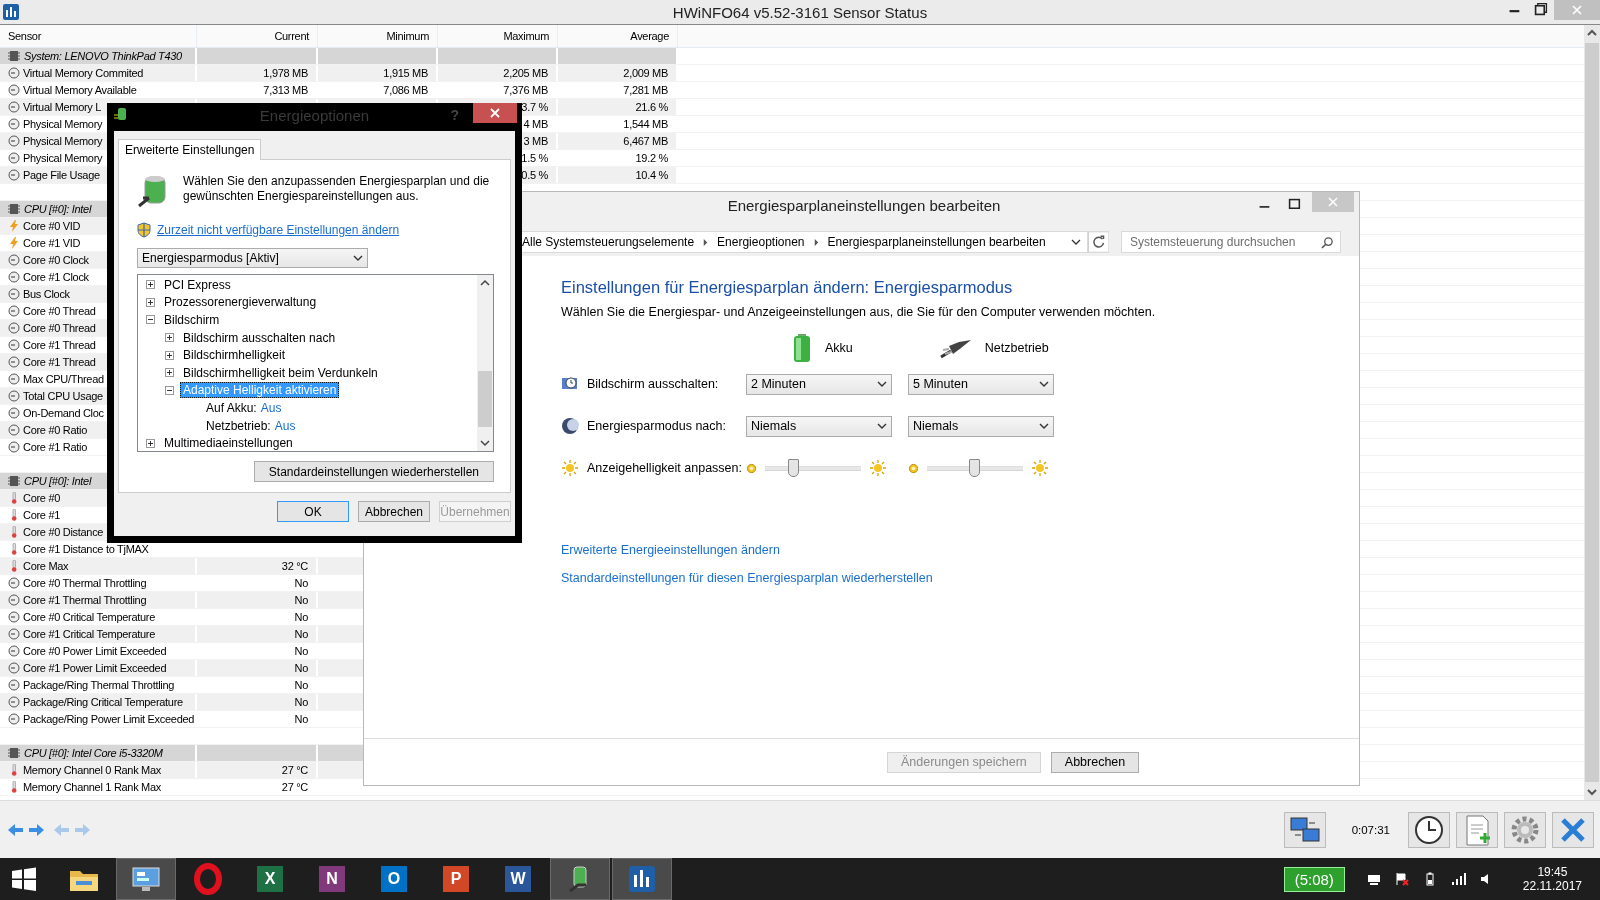 This screenshot has width=1600, height=900. I want to click on source-label: Akku, so click(839, 348).